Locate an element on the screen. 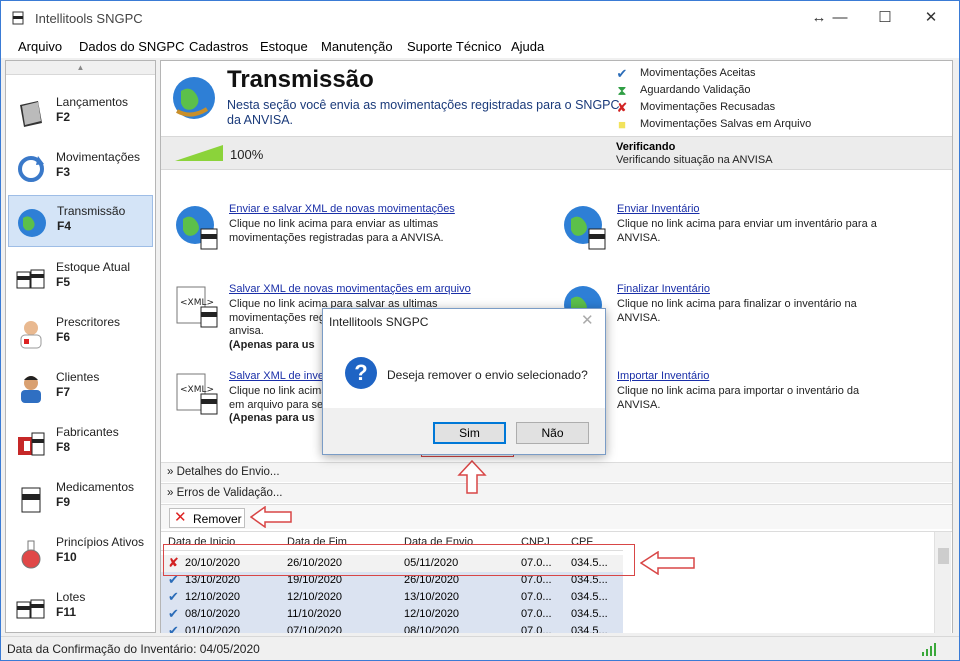 The width and height of the screenshot is (960, 661). menu-estoque: Estoque is located at coordinates (284, 46).